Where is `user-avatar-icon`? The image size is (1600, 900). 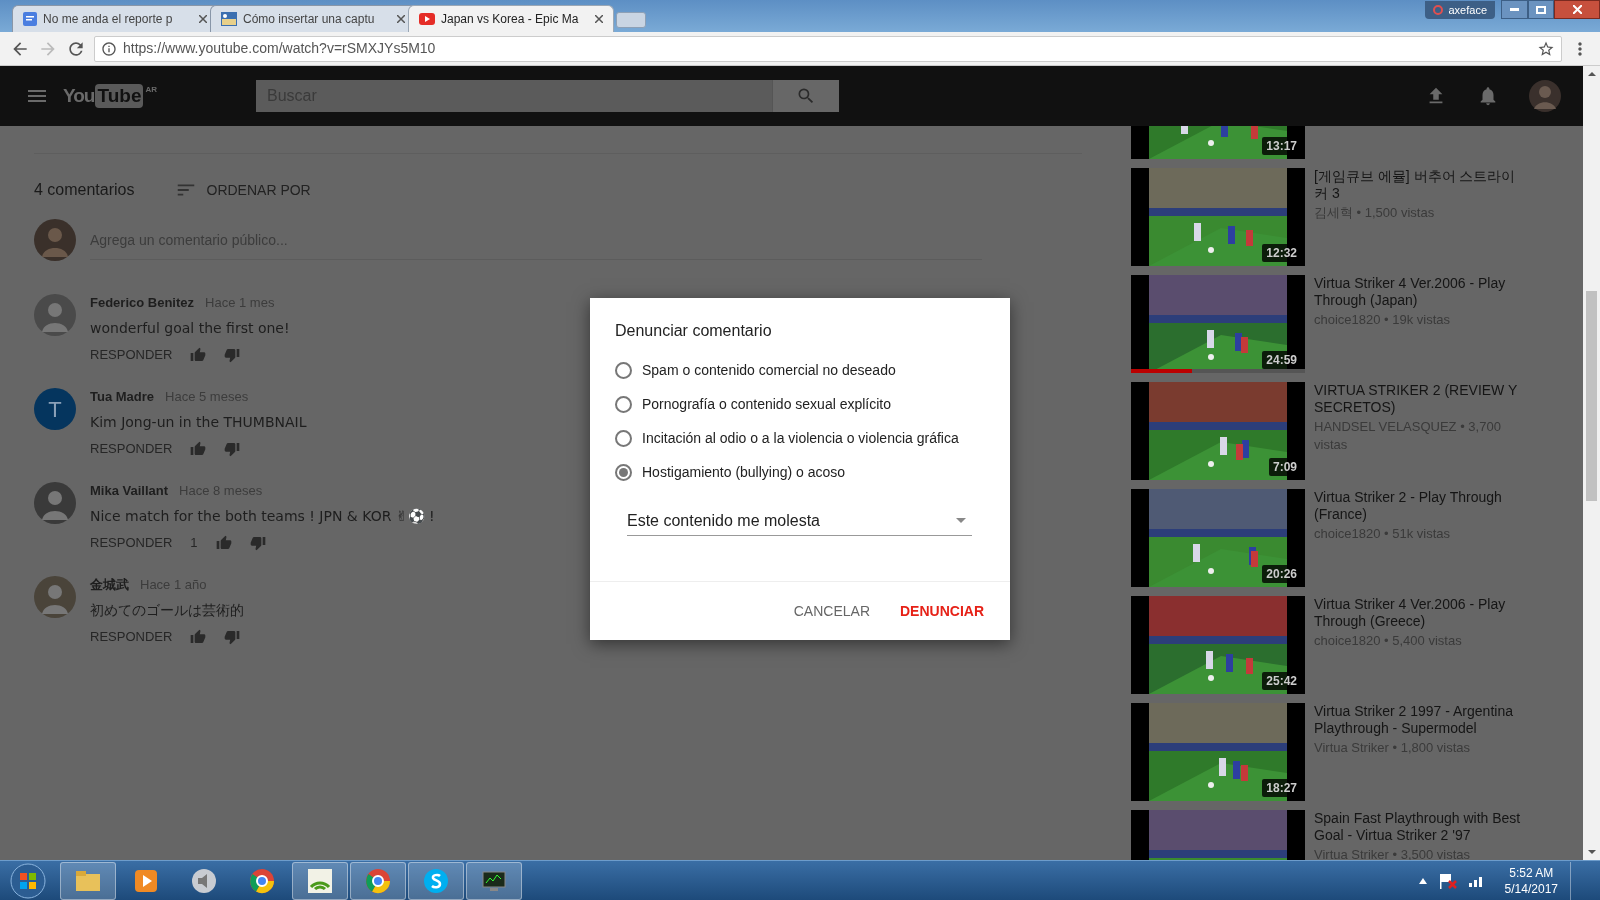 user-avatar-icon is located at coordinates (55, 240).